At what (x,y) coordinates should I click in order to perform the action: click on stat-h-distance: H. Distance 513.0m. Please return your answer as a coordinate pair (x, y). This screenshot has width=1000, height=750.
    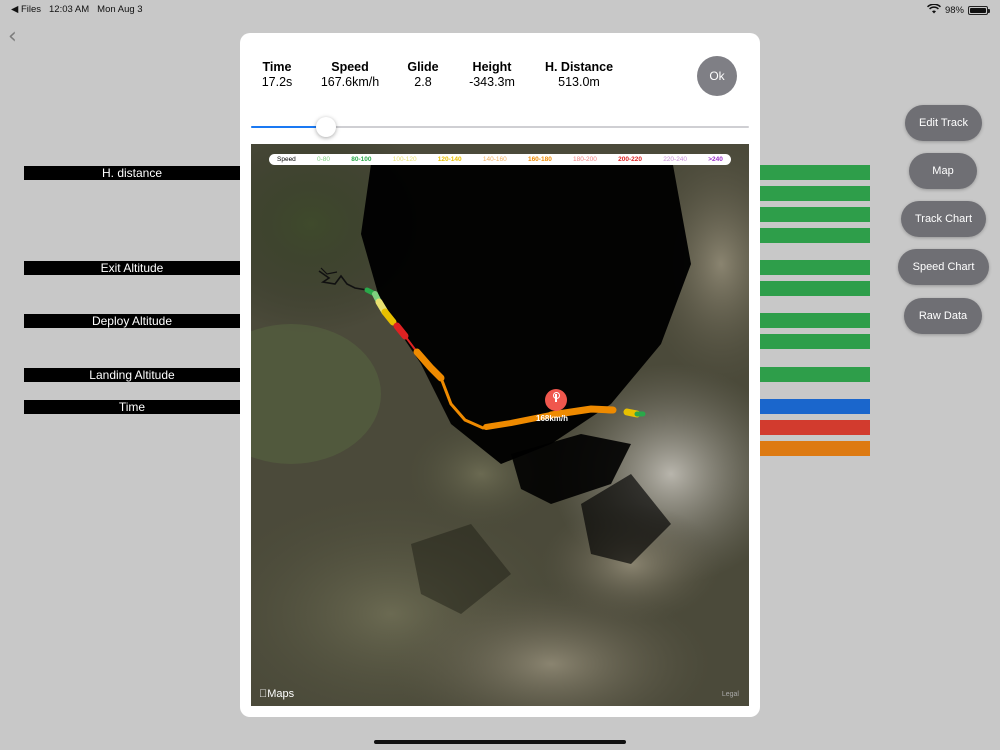
    Looking at the image, I should click on (579, 74).